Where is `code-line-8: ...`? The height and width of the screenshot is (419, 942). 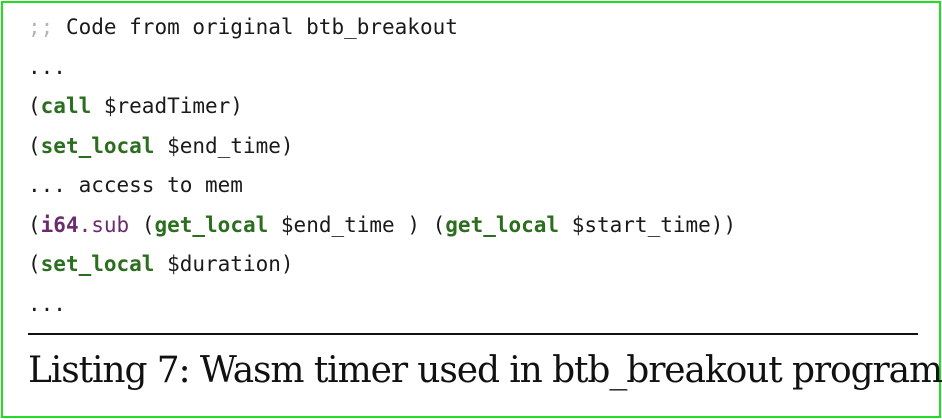
code-line-8: ... is located at coordinates (382, 308).